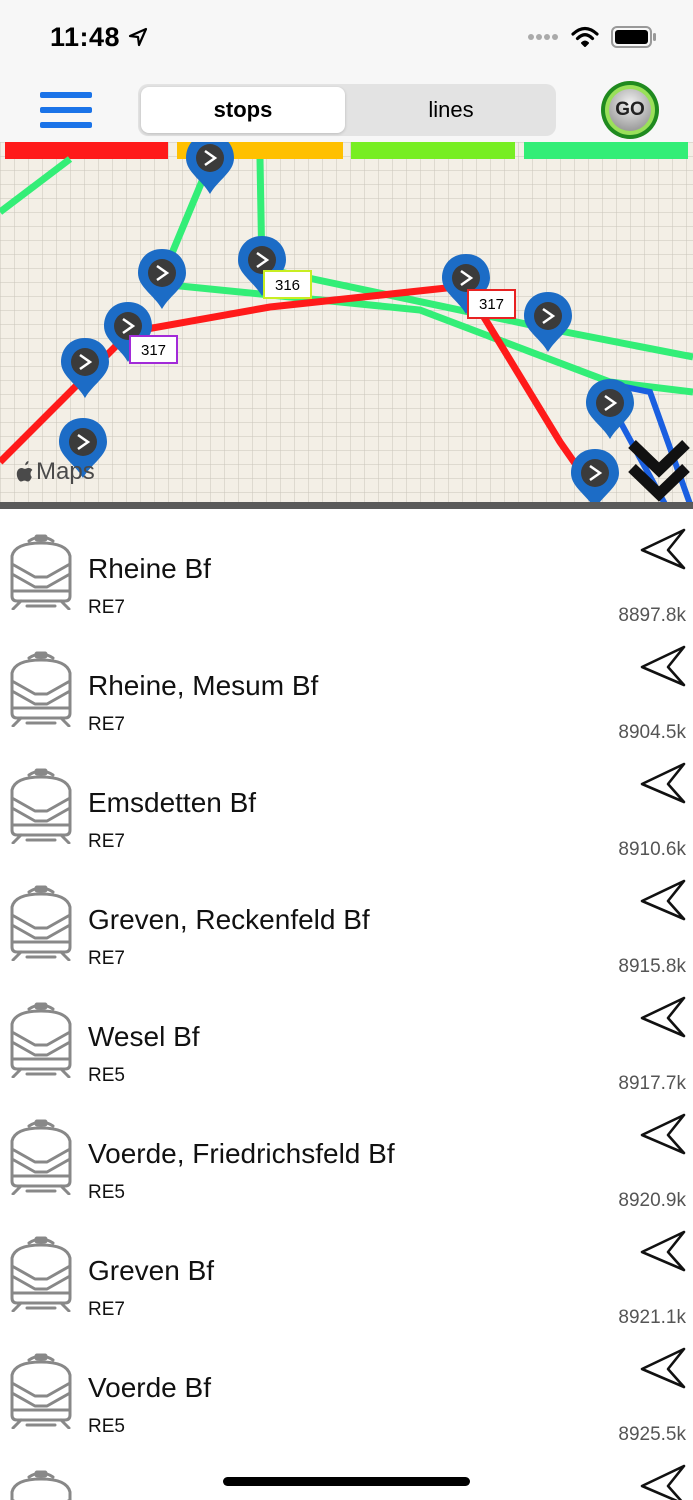 The image size is (693, 1500). Describe the element at coordinates (24, 471) in the screenshot. I see `apple-logo-icon` at that location.